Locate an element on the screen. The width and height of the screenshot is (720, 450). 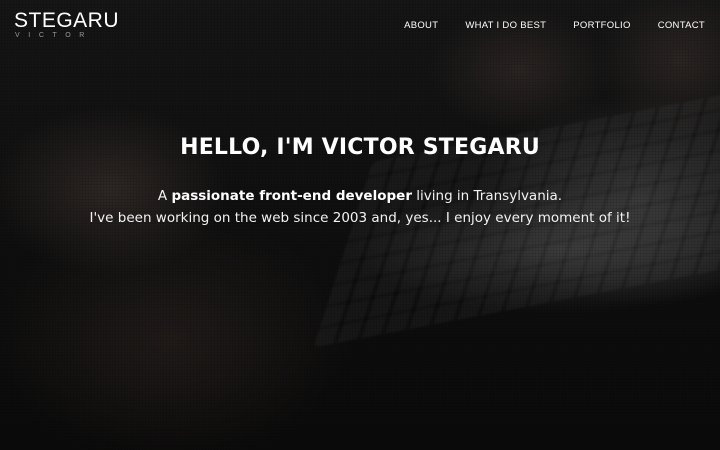
logo-name: STEGARU is located at coordinates (67, 20).